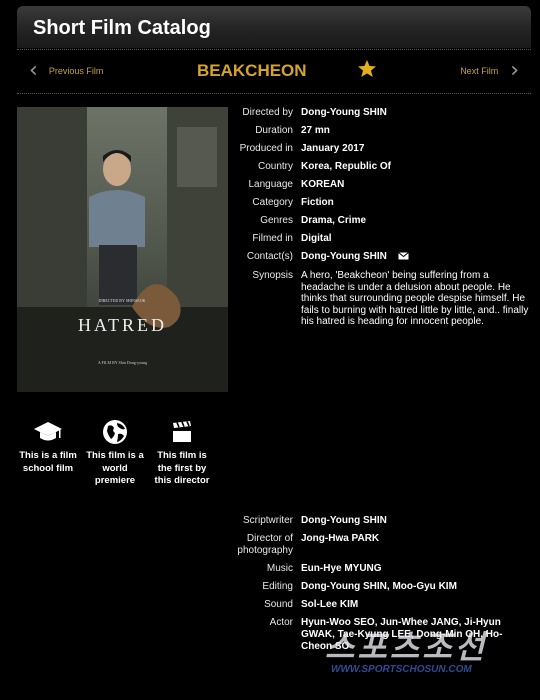 This screenshot has width=540, height=700. I want to click on page-title: Short Film Catalog, so click(122, 28).